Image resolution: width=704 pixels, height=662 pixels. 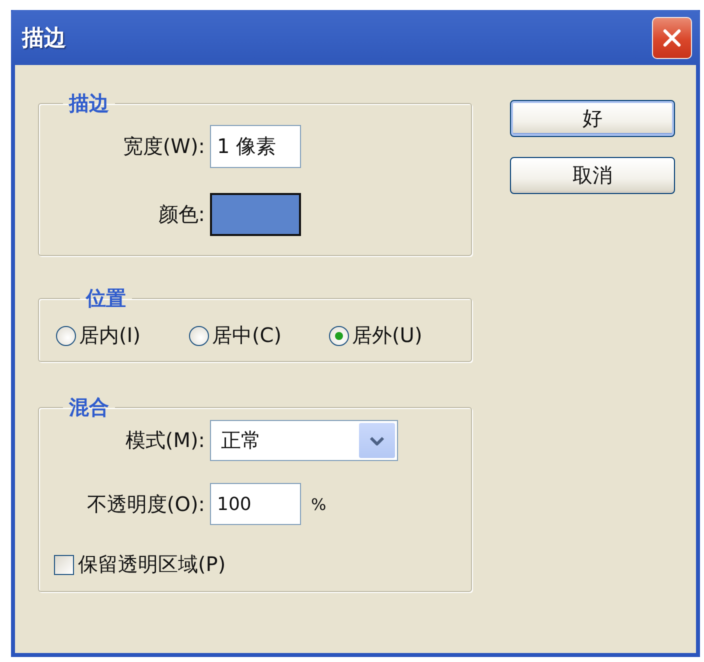 I want to click on close-icon, so click(x=672, y=38).